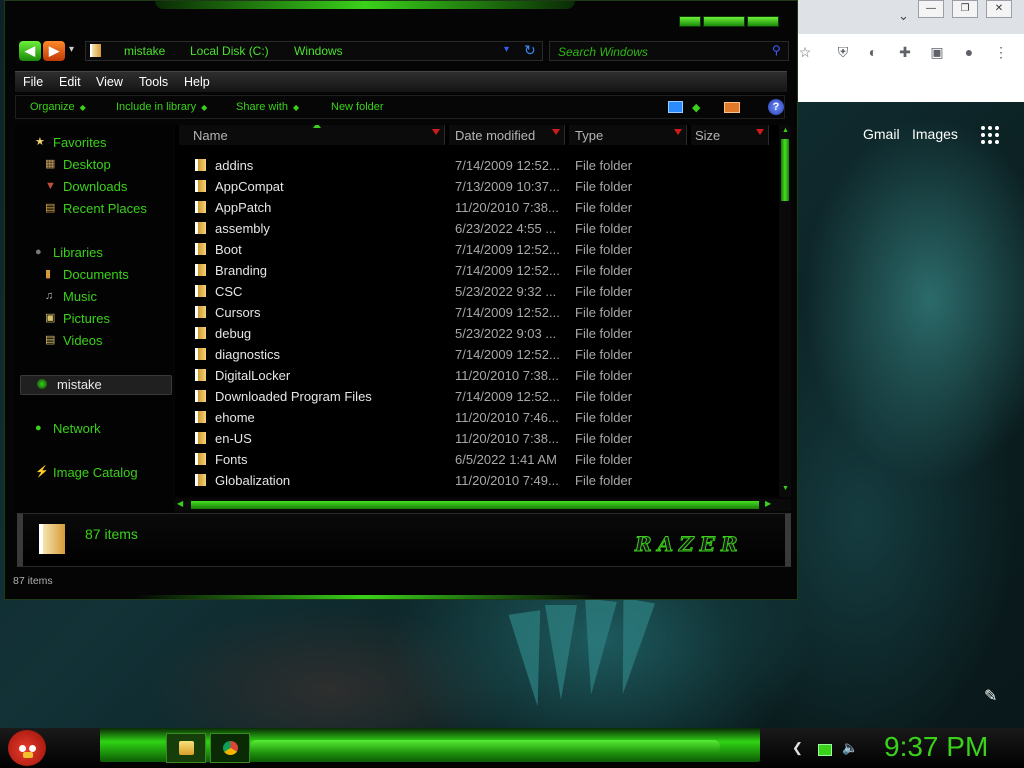 The width and height of the screenshot is (1024, 768). What do you see at coordinates (229, 51) in the screenshot?
I see `breadcrumb-local-disk: Local Disk (C:)` at bounding box center [229, 51].